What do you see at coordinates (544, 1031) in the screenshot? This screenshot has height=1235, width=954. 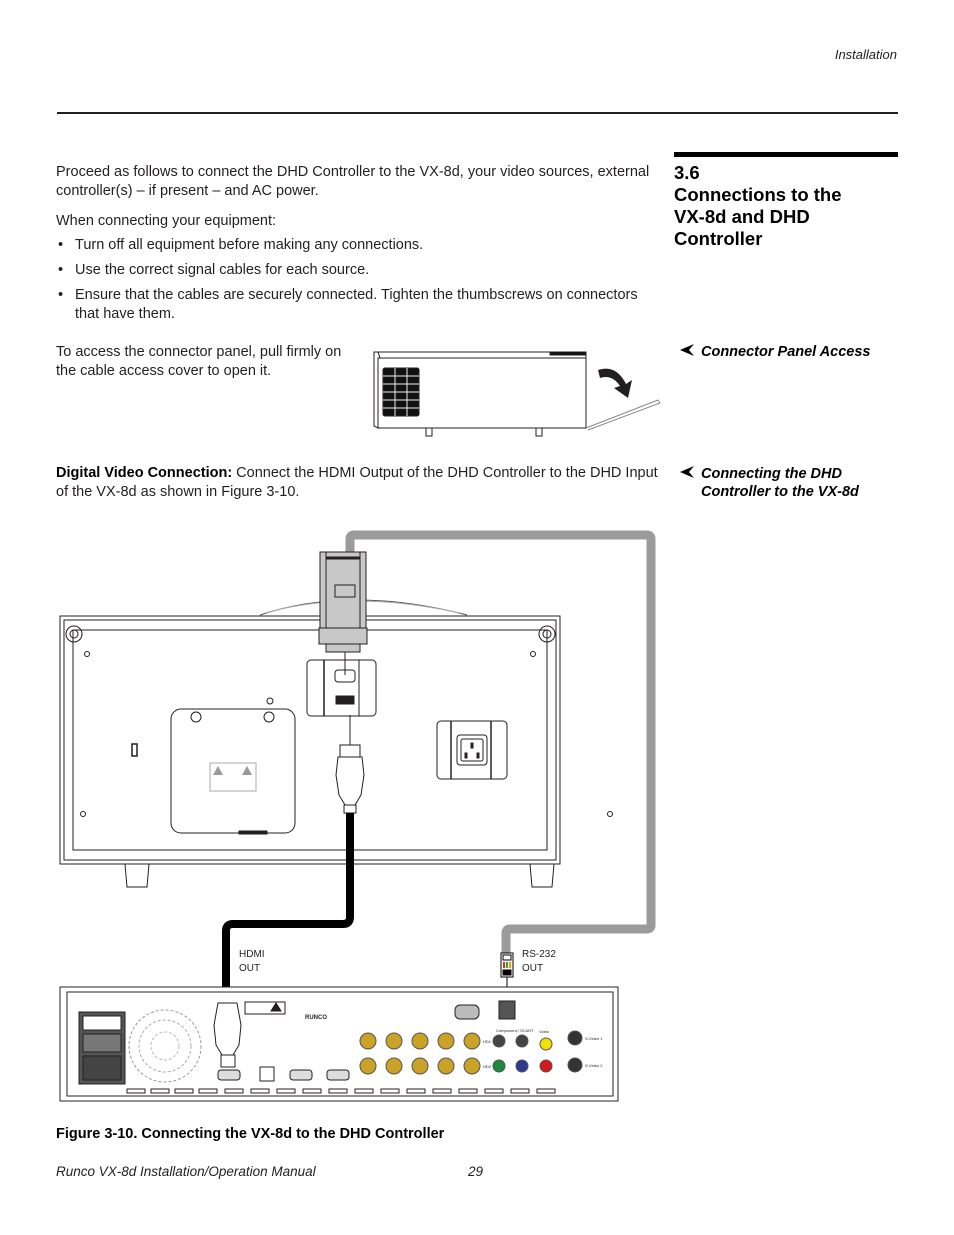 I see `video-label: Video` at bounding box center [544, 1031].